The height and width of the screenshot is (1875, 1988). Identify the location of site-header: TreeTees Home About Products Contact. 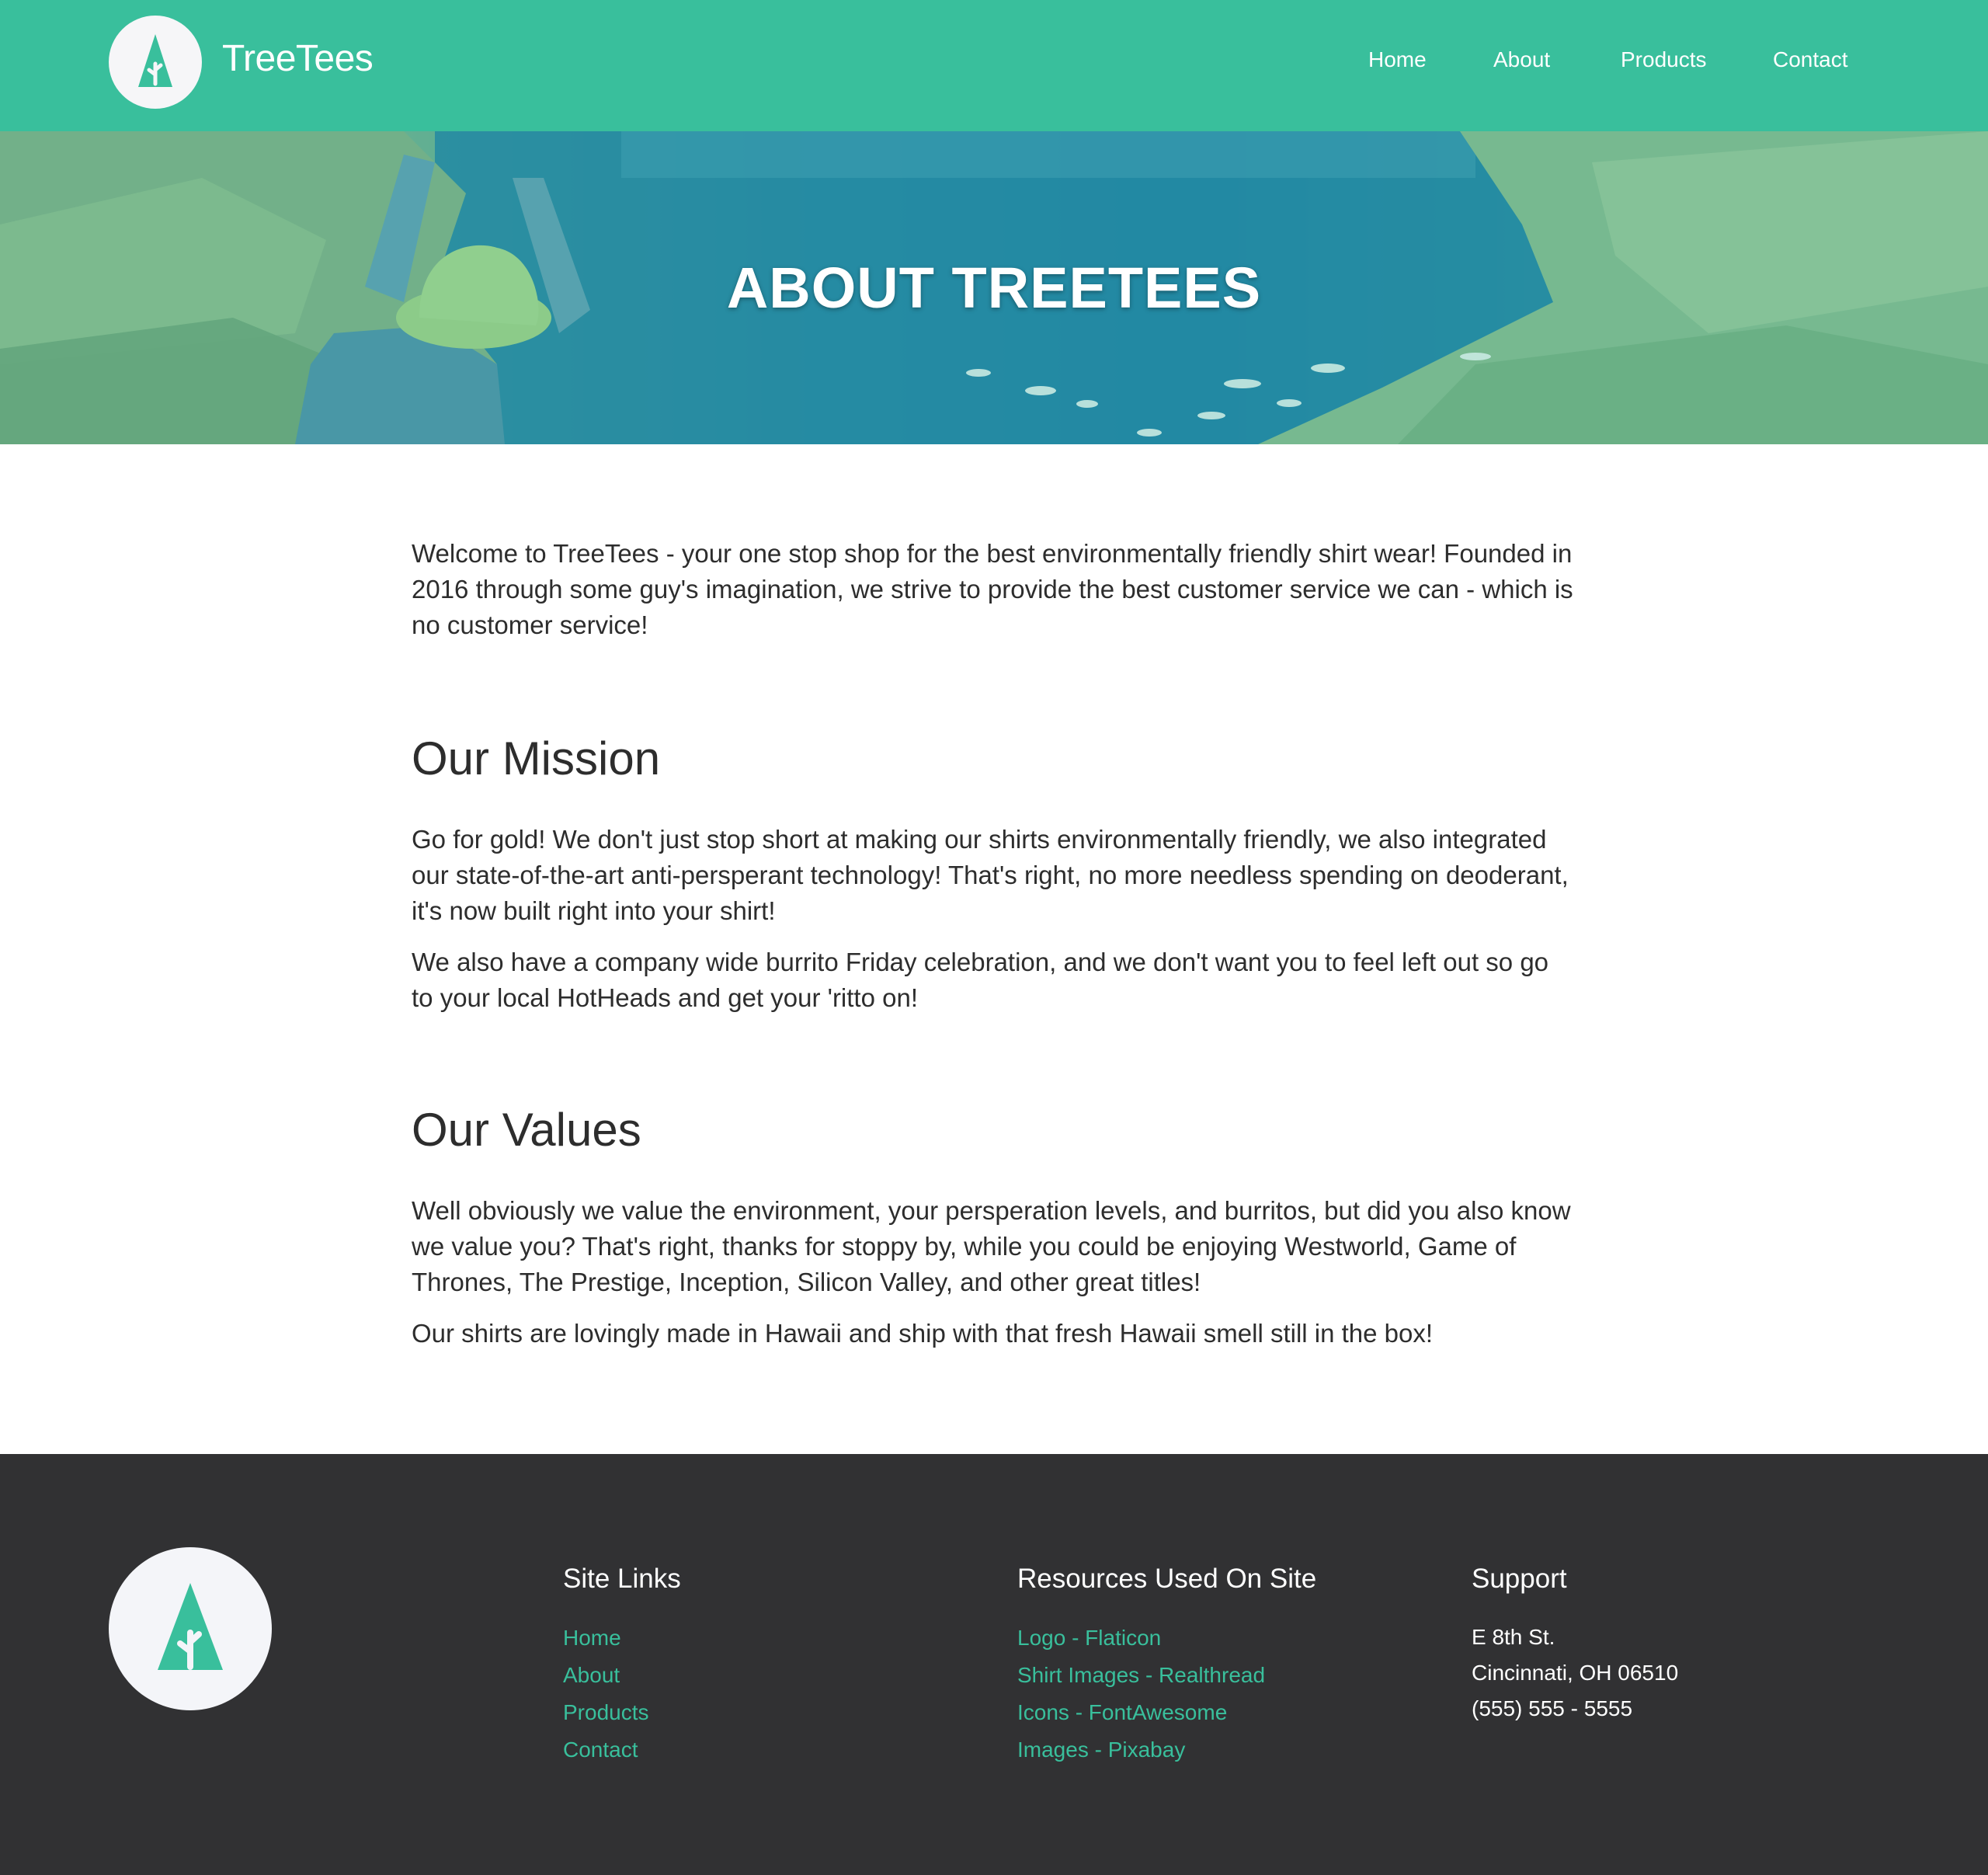
(994, 66).